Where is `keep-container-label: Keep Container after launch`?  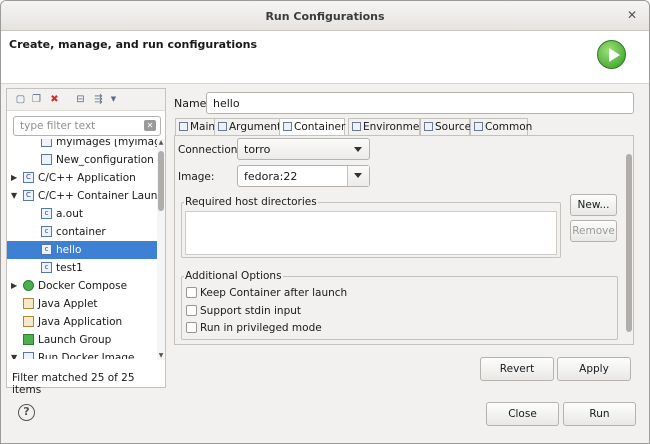 keep-container-label: Keep Container after launch is located at coordinates (274, 293).